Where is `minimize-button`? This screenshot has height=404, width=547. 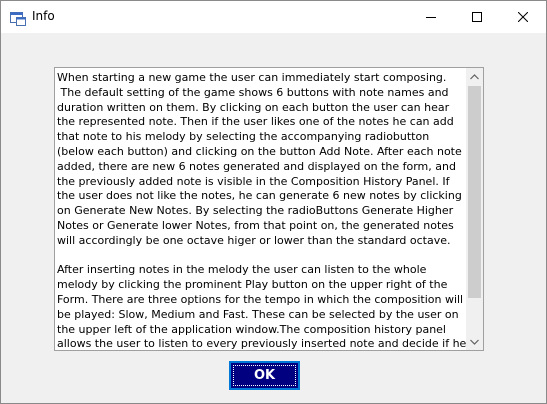 minimize-button is located at coordinates (431, 17).